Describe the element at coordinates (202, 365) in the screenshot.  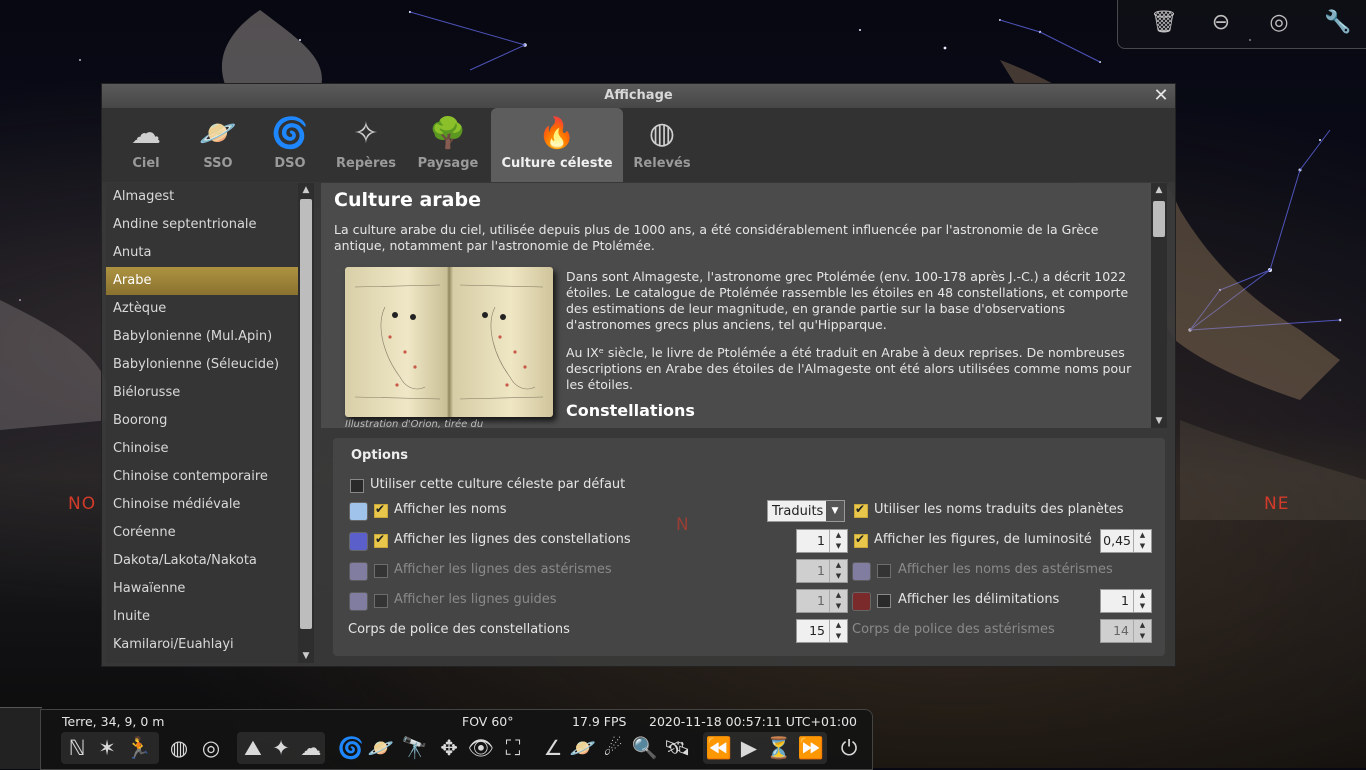
I see `list-item: Babylonienne (Séleucide)` at that location.